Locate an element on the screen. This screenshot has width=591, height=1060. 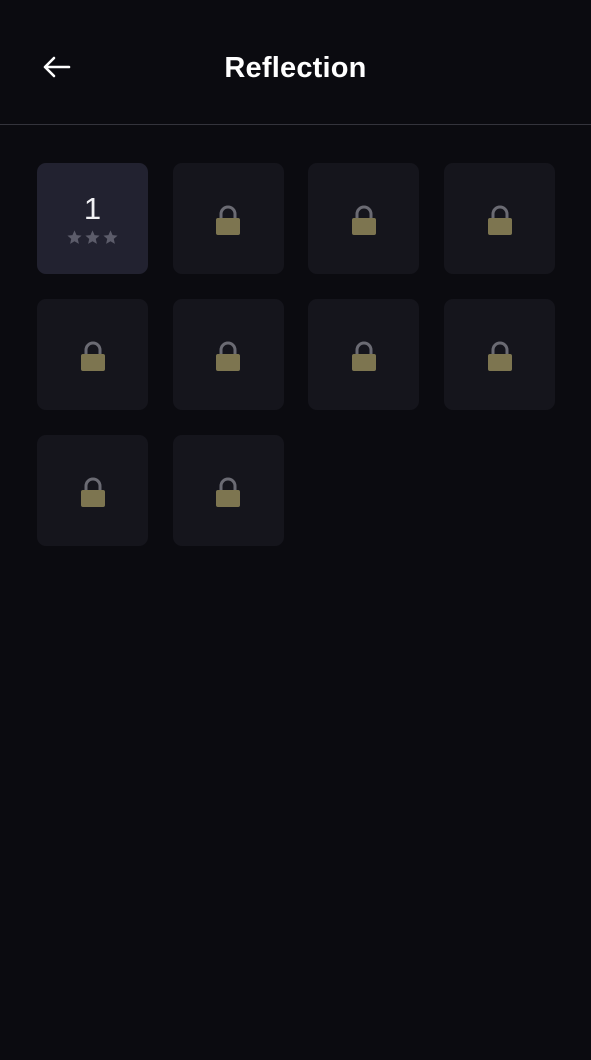
level-tile-1: 1 is located at coordinates (92, 218).